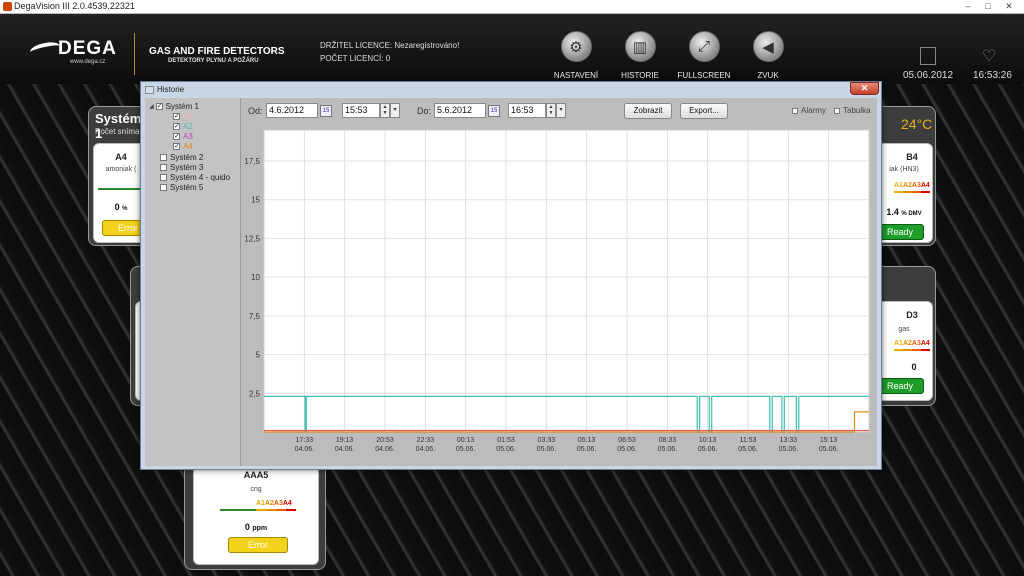 The width and height of the screenshot is (1024, 576). I want to click on tree-item-system-3: Systém 3, so click(181, 167).